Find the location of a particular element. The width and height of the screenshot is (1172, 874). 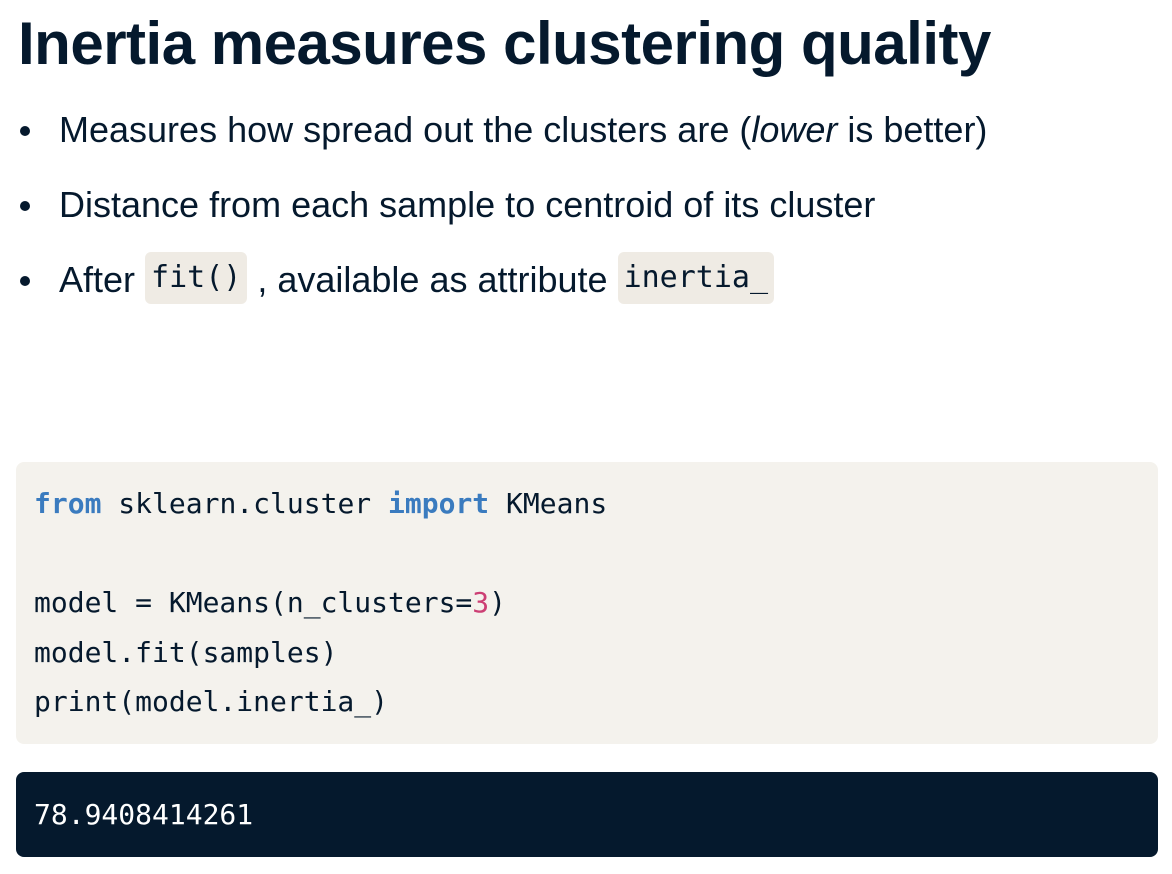

code-line: print(model.inertia_) is located at coordinates (211, 702).